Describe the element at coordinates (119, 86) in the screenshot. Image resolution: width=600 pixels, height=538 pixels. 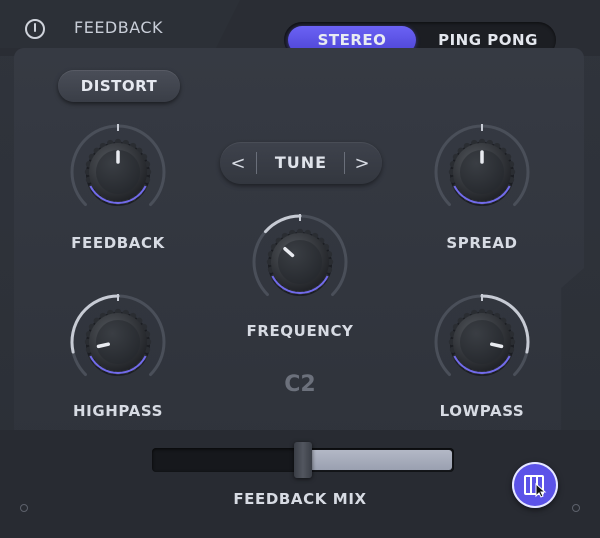
I see `distort-button: DISTORT` at that location.